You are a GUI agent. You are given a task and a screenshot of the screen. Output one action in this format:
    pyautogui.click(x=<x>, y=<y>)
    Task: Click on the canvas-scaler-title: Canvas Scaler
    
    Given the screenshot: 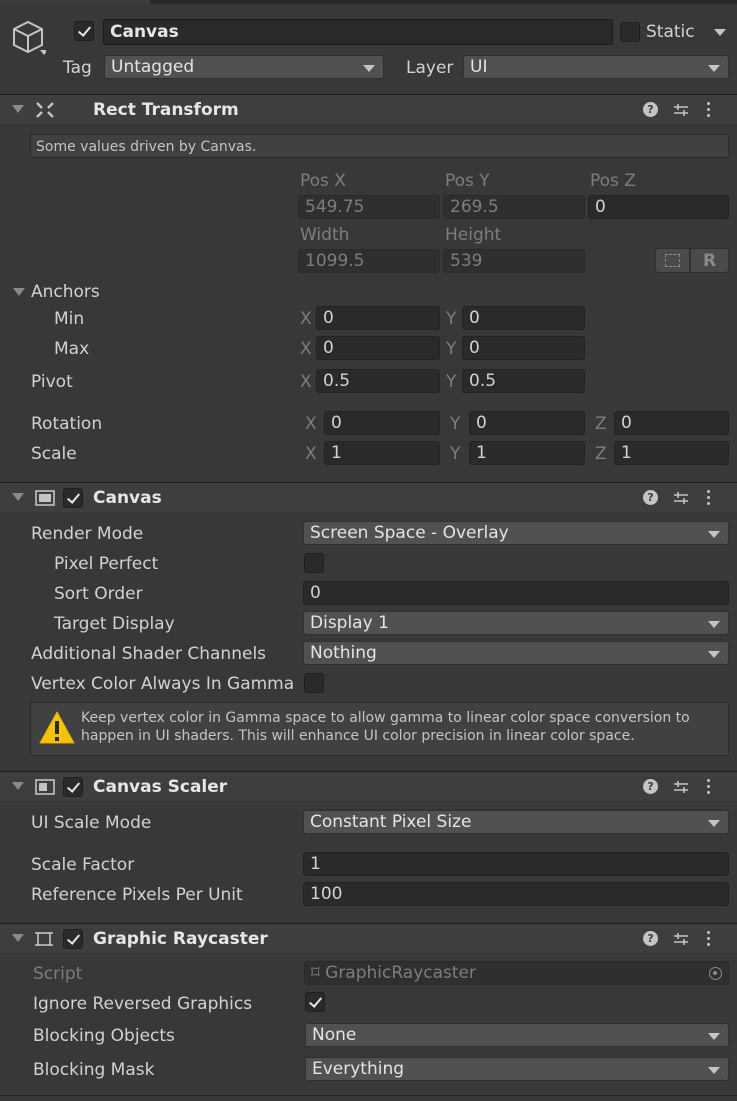 What is the action you would take?
    pyautogui.click(x=160, y=787)
    